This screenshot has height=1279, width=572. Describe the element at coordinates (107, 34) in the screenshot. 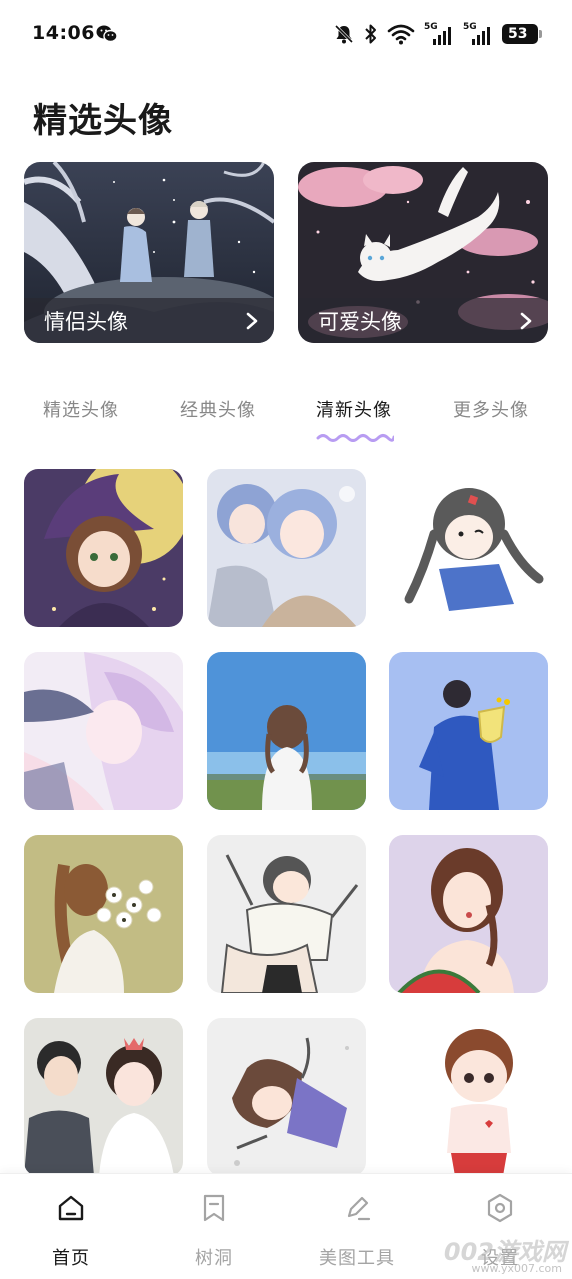

I see `wechat-icon` at that location.